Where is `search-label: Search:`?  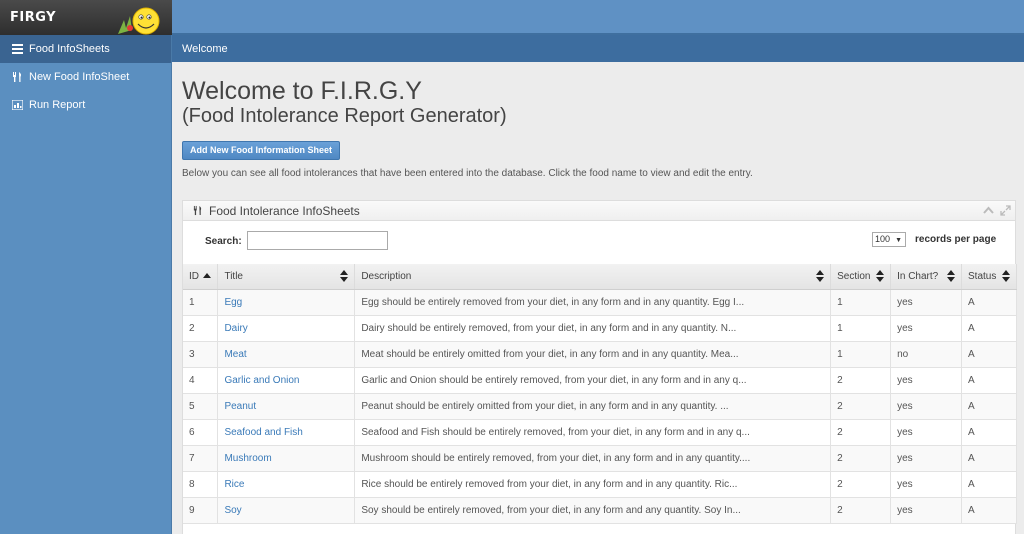
search-label: Search: is located at coordinates (223, 241).